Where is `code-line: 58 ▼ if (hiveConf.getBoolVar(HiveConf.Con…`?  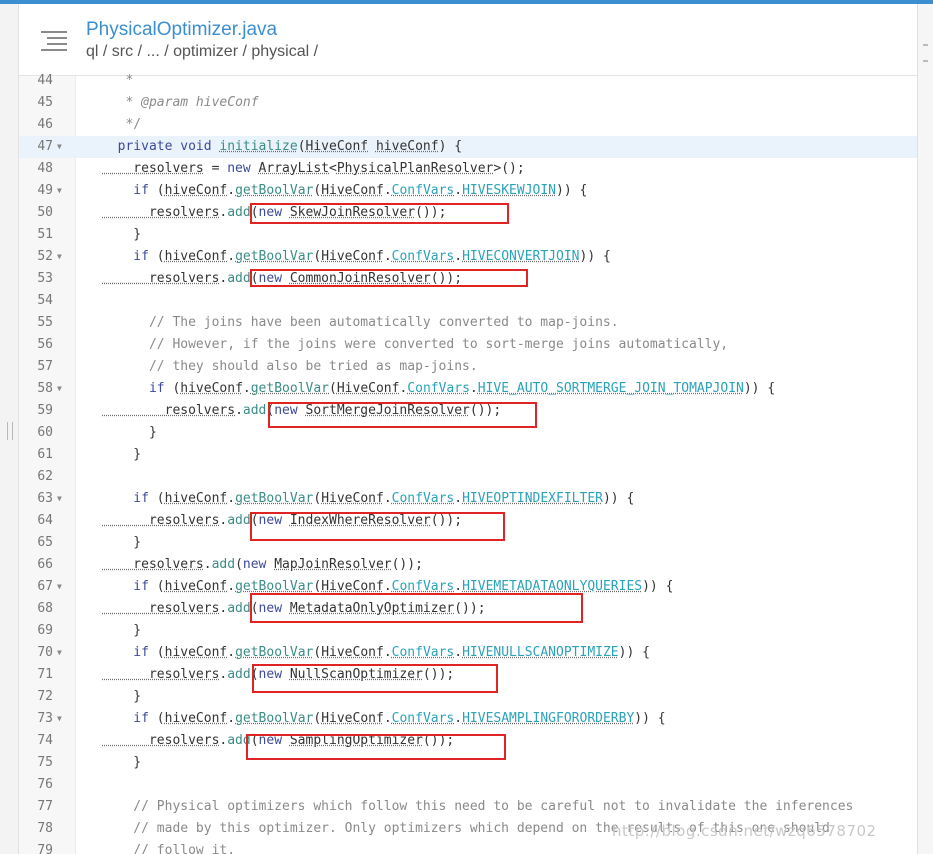 code-line: 58 ▼ if (hiveConf.getBoolVar(HiveConf.Con… is located at coordinates (468, 389).